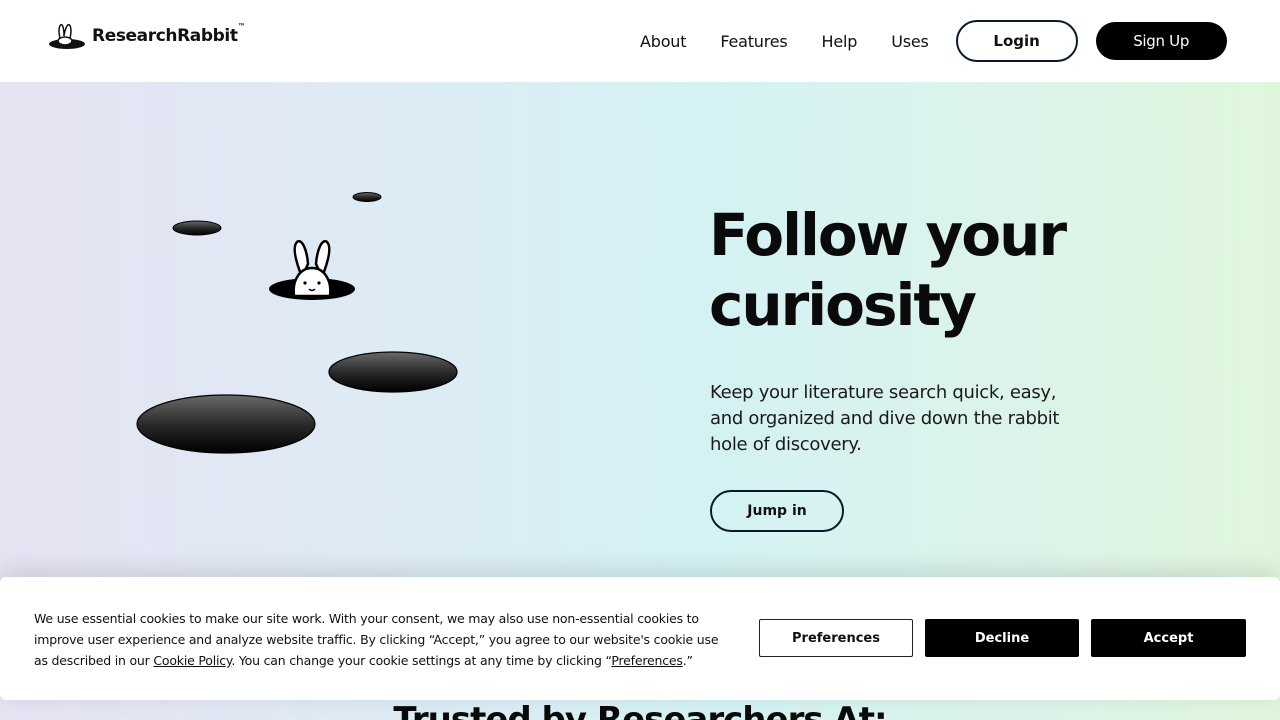 This screenshot has width=1280, height=720. I want to click on cookie-decline-button: Decline, so click(1002, 638).